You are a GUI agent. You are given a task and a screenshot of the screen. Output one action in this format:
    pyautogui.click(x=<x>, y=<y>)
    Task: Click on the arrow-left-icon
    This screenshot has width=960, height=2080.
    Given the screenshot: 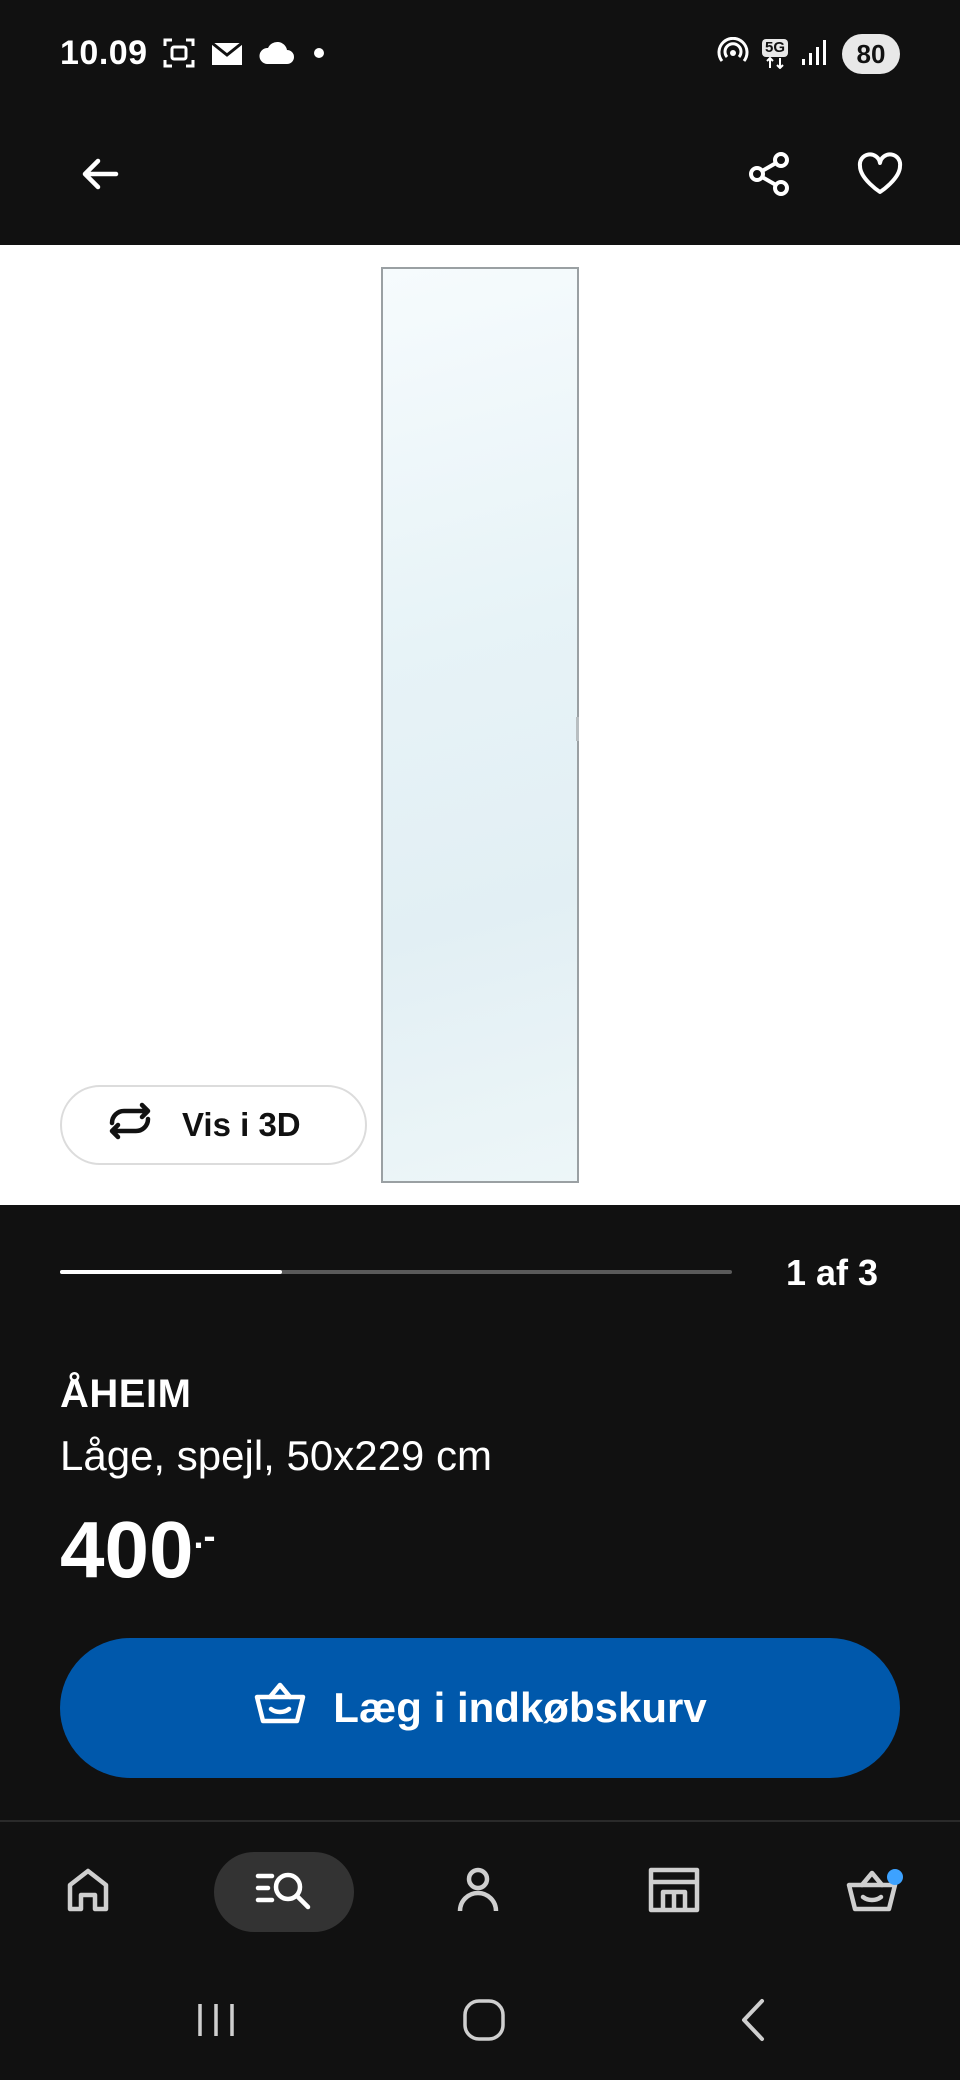 What is the action you would take?
    pyautogui.click(x=100, y=176)
    